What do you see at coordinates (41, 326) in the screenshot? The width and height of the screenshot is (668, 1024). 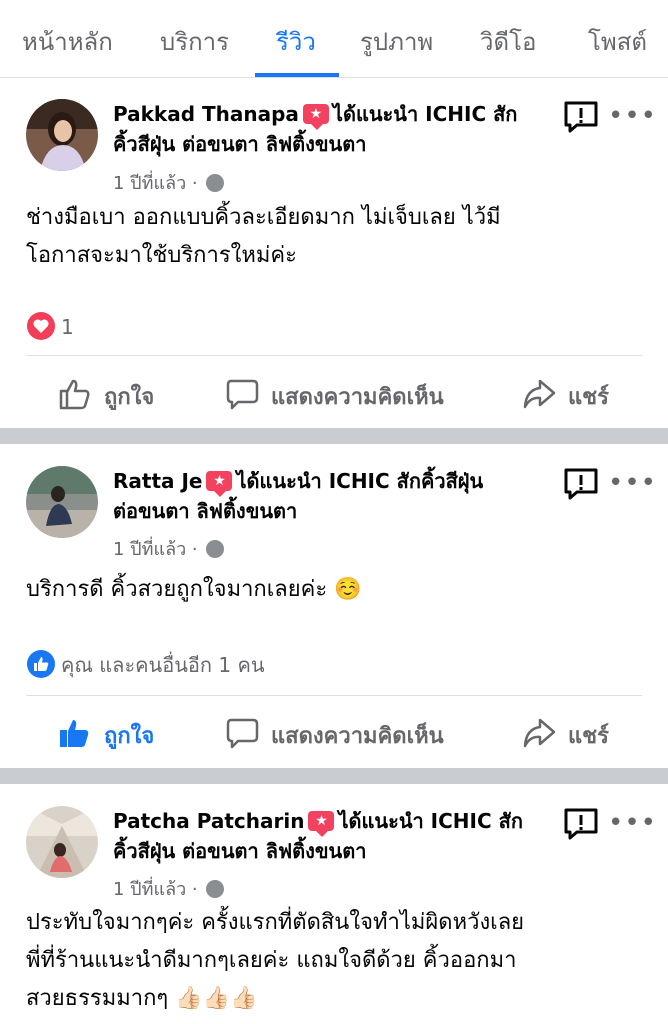 I see `heart-icon` at bounding box center [41, 326].